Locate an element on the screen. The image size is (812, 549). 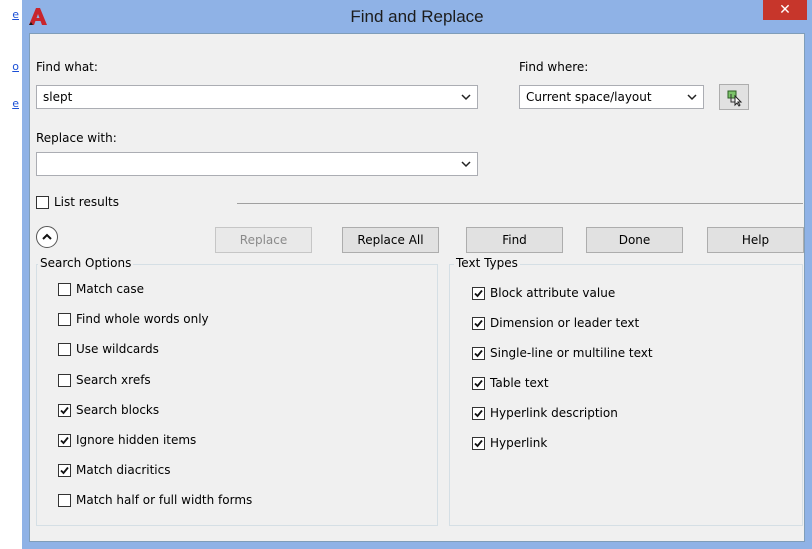
collapse-options-button is located at coordinates (47, 237).